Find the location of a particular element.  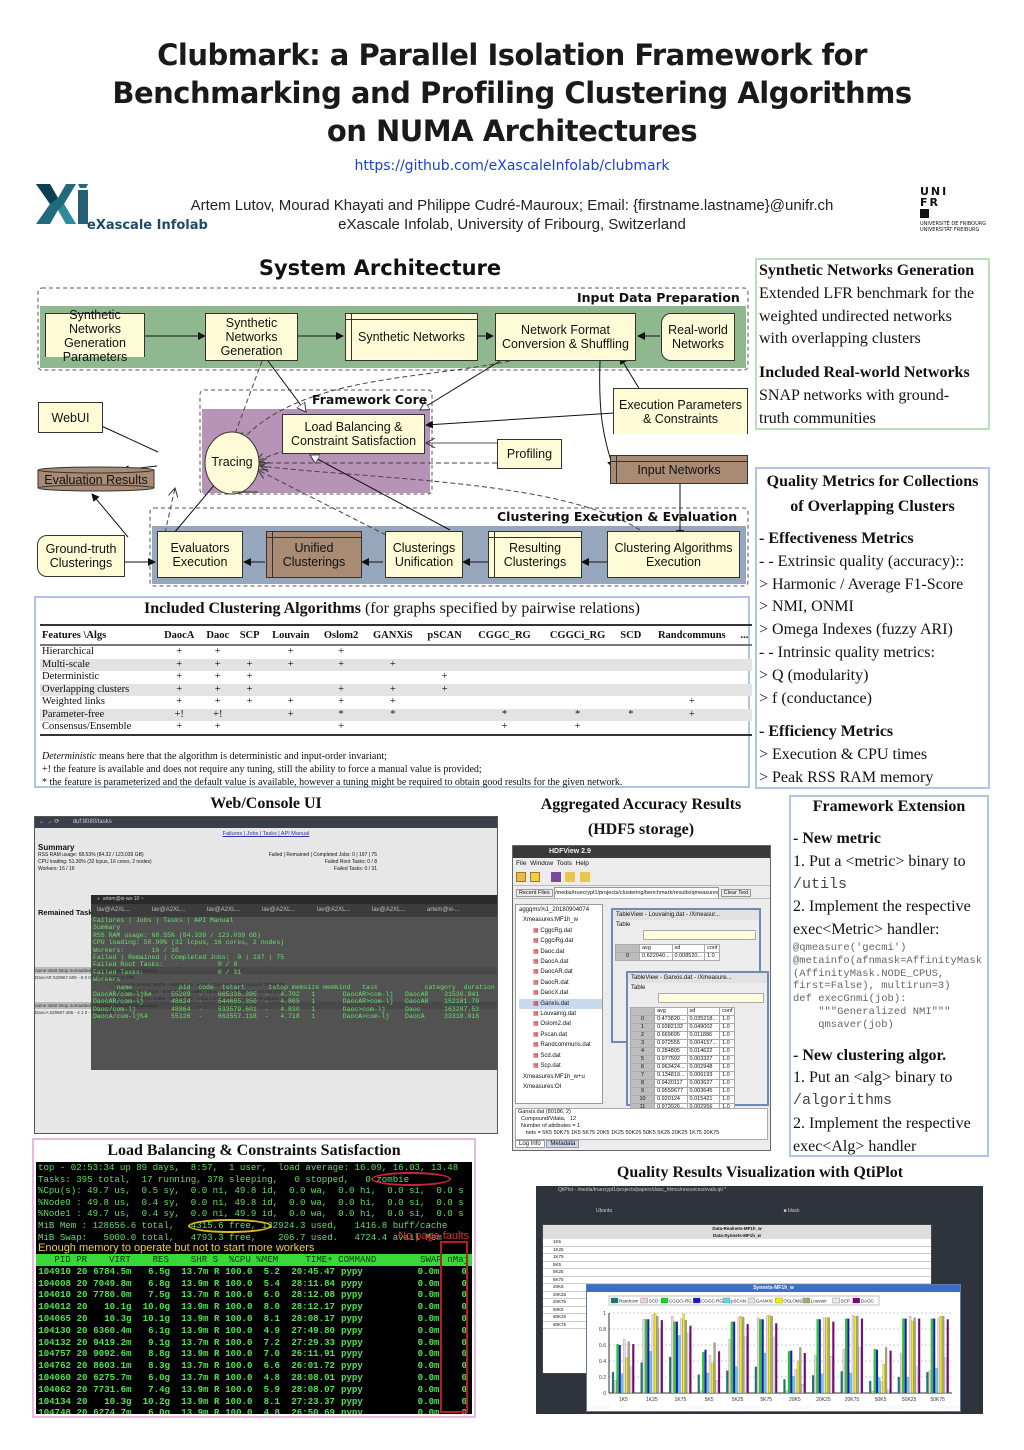

cell: 0.669695 is located at coordinates (671, 1035).